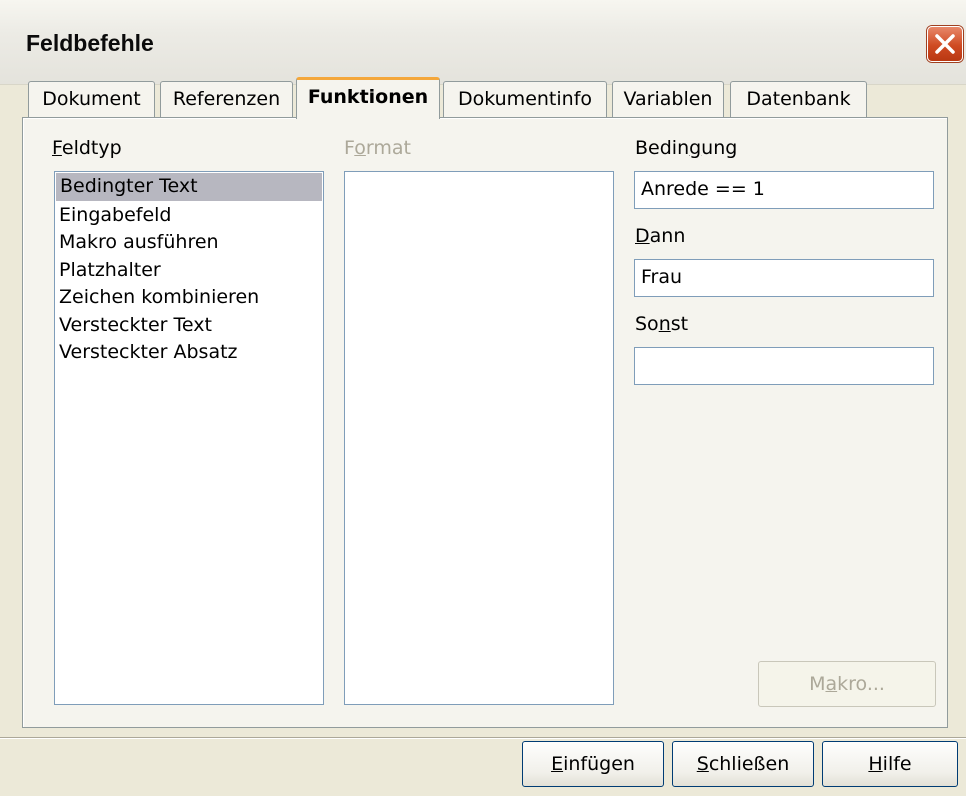  I want to click on close-dialog-button: Schließen, so click(743, 764).